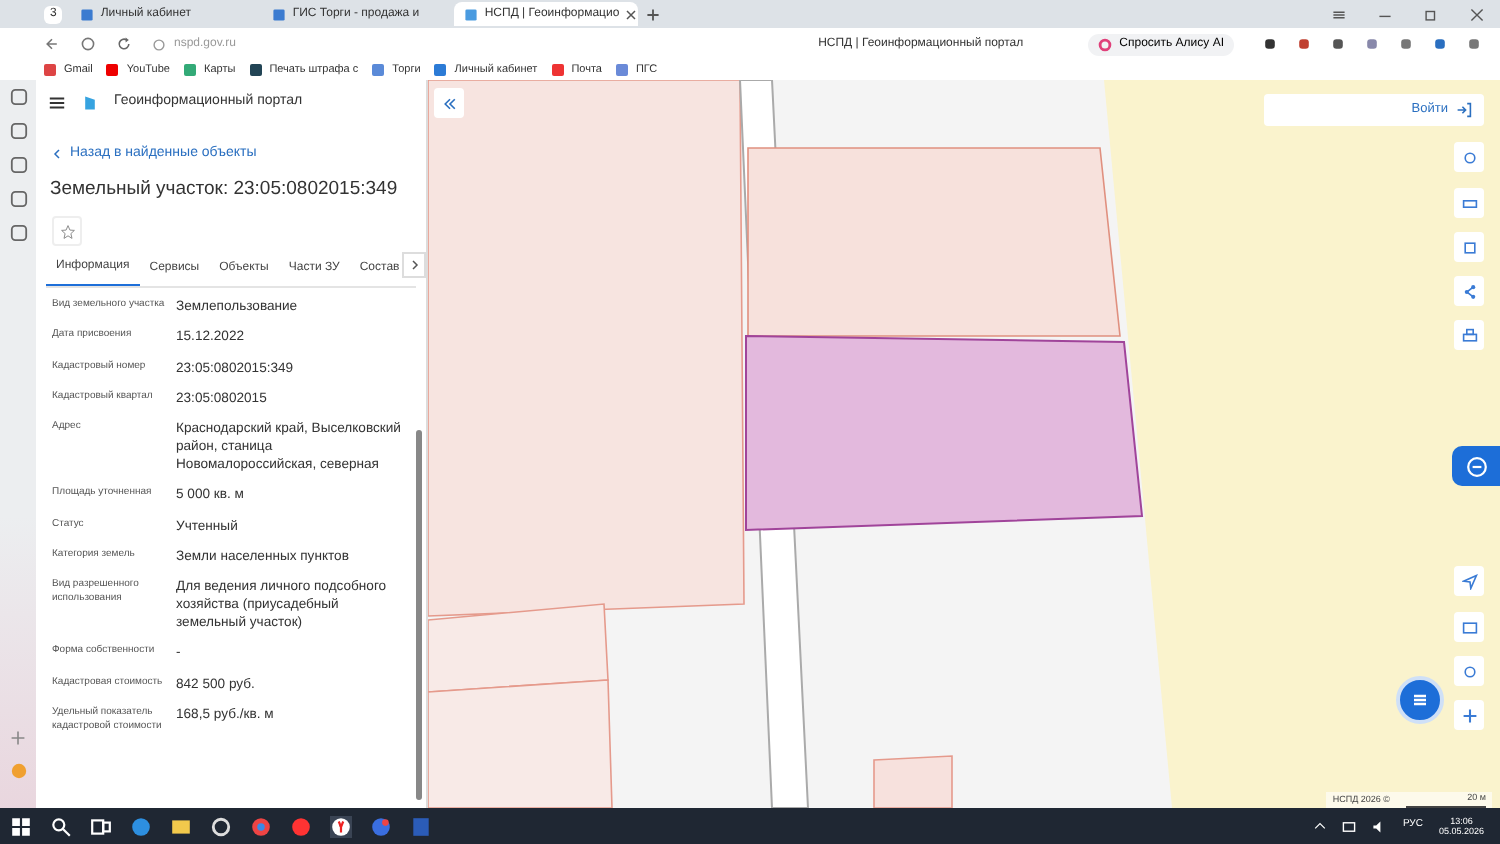  I want to click on new-tab-icon, so click(653, 14).